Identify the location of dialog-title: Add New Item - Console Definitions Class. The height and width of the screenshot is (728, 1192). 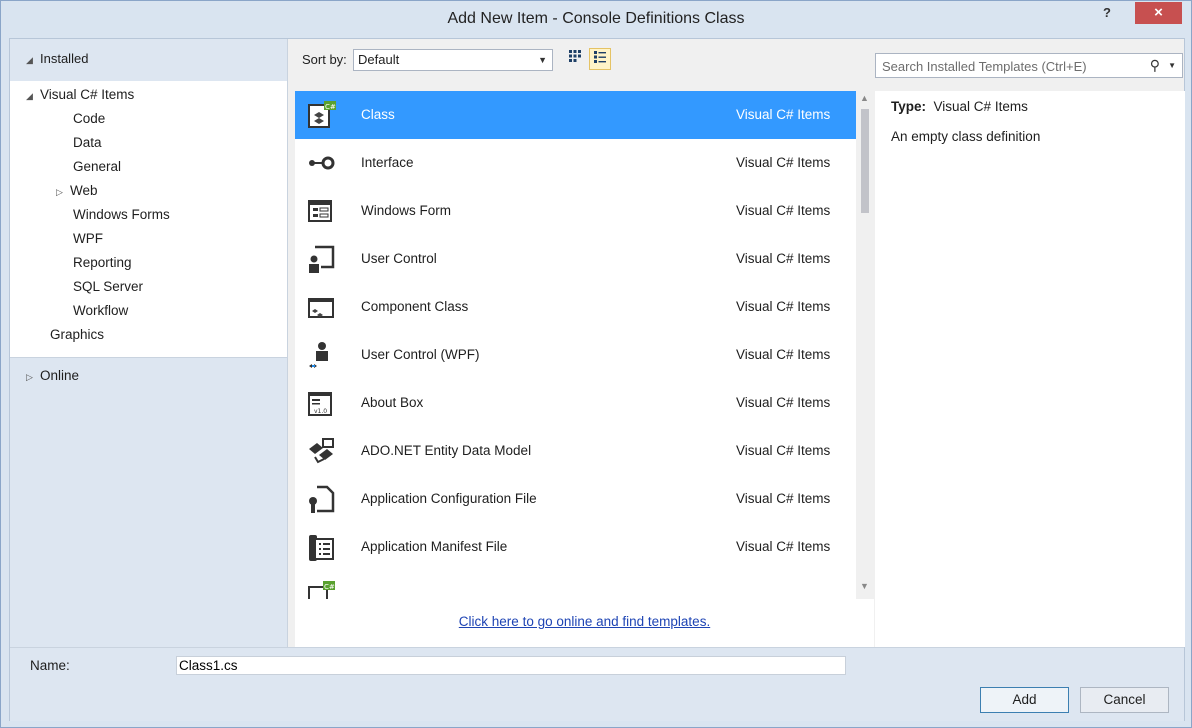
(596, 18).